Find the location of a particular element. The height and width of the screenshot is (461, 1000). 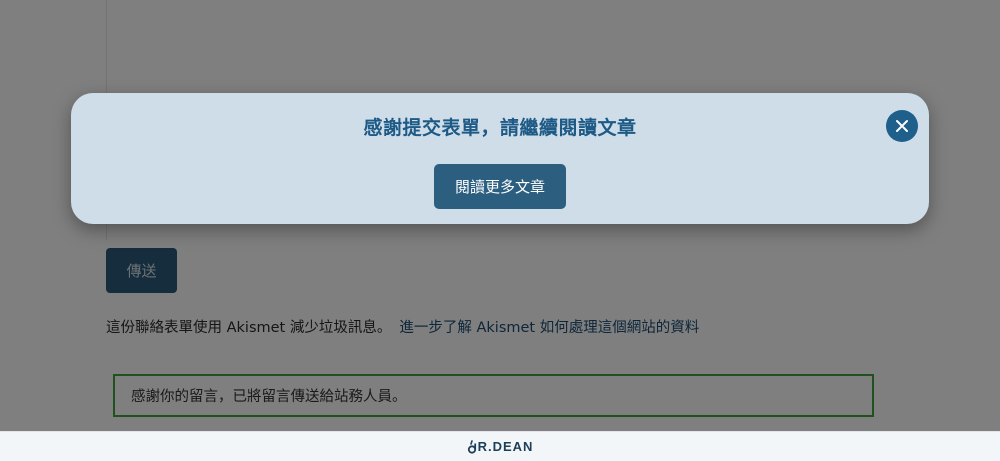

close-icon is located at coordinates (902, 126).